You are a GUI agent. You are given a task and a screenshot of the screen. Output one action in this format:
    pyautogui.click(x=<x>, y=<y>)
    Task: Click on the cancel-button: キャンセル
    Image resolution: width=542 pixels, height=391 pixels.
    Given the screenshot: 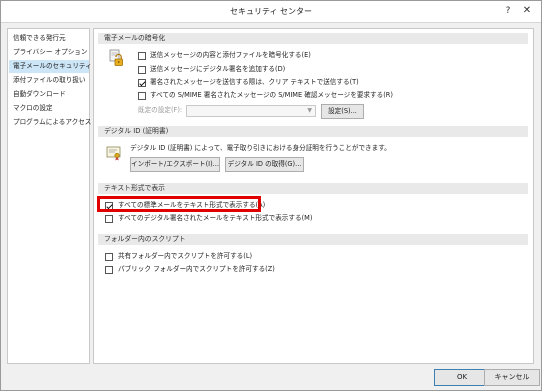 What is the action you would take?
    pyautogui.click(x=512, y=377)
    